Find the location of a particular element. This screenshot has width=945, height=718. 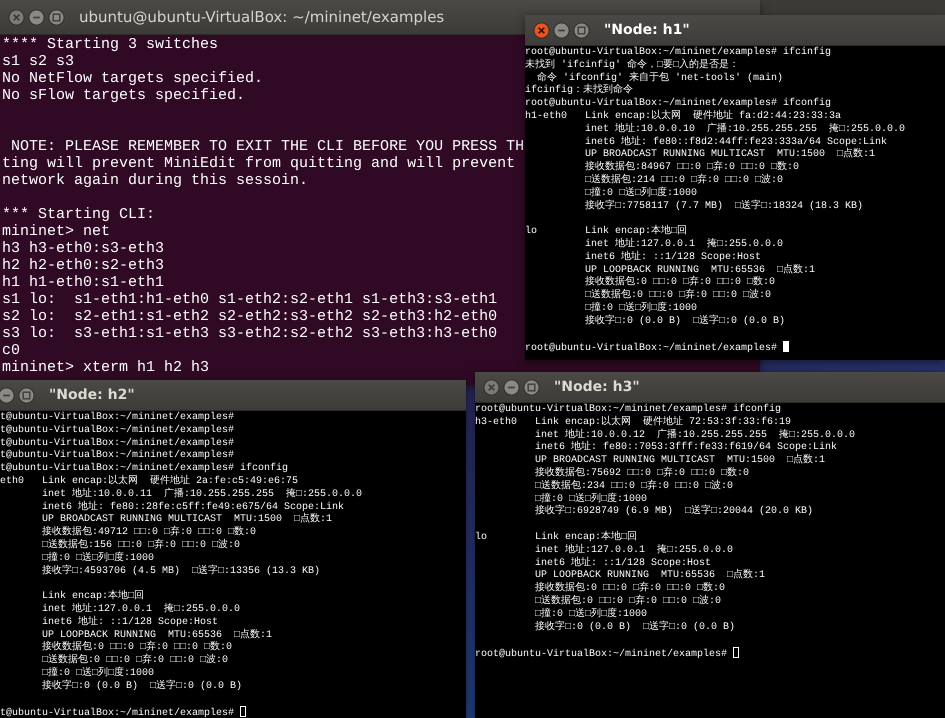

terminal-line: □送数据包:234 □□:0 □弃:0 □□:0 □波:0 is located at coordinates (634, 486).